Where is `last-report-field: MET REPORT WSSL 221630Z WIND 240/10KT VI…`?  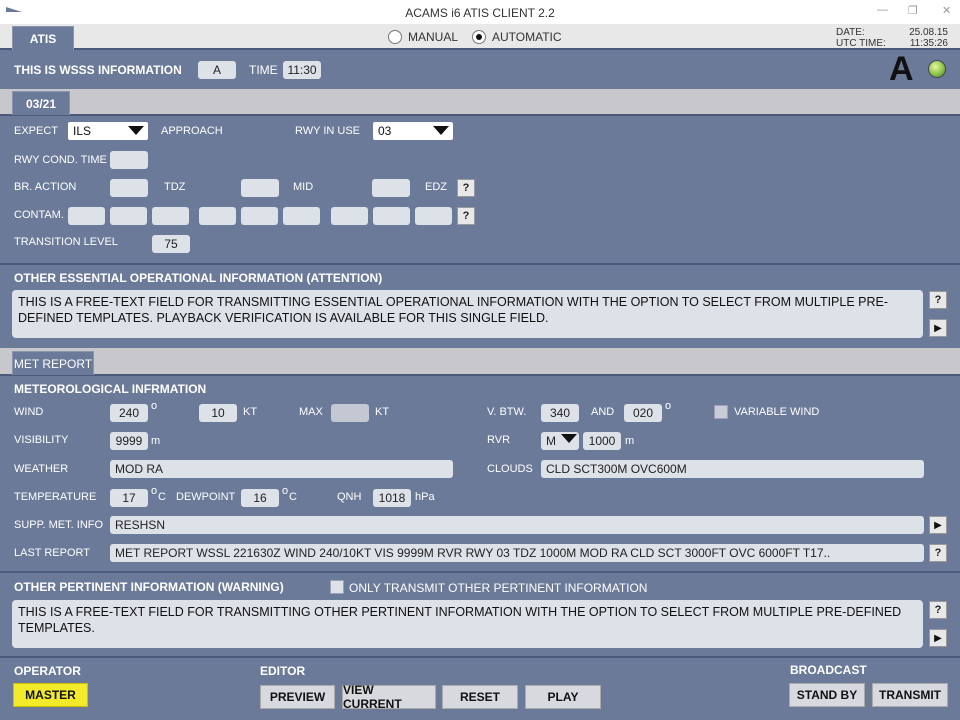
last-report-field: MET REPORT WSSL 221630Z WIND 240/10KT VI… is located at coordinates (517, 553).